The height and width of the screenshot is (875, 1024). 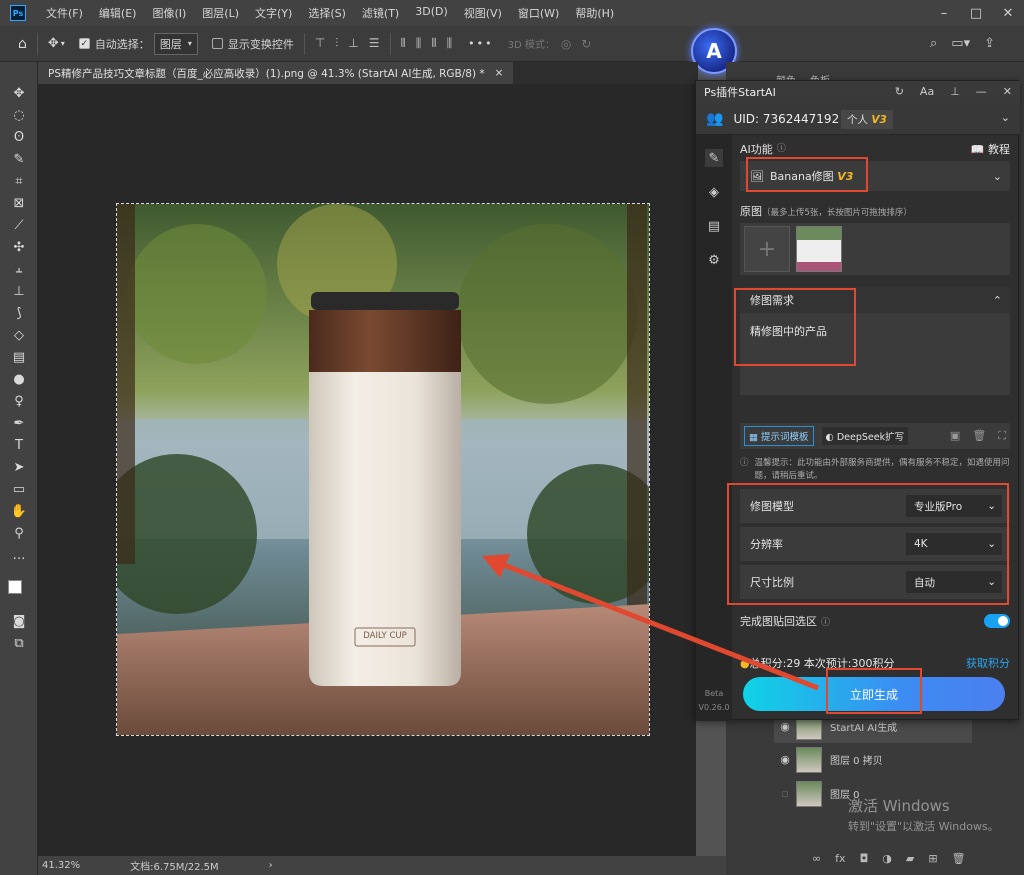 What do you see at coordinates (19, 401) in the screenshot?
I see `dodge-tool-icon: ♀` at bounding box center [19, 401].